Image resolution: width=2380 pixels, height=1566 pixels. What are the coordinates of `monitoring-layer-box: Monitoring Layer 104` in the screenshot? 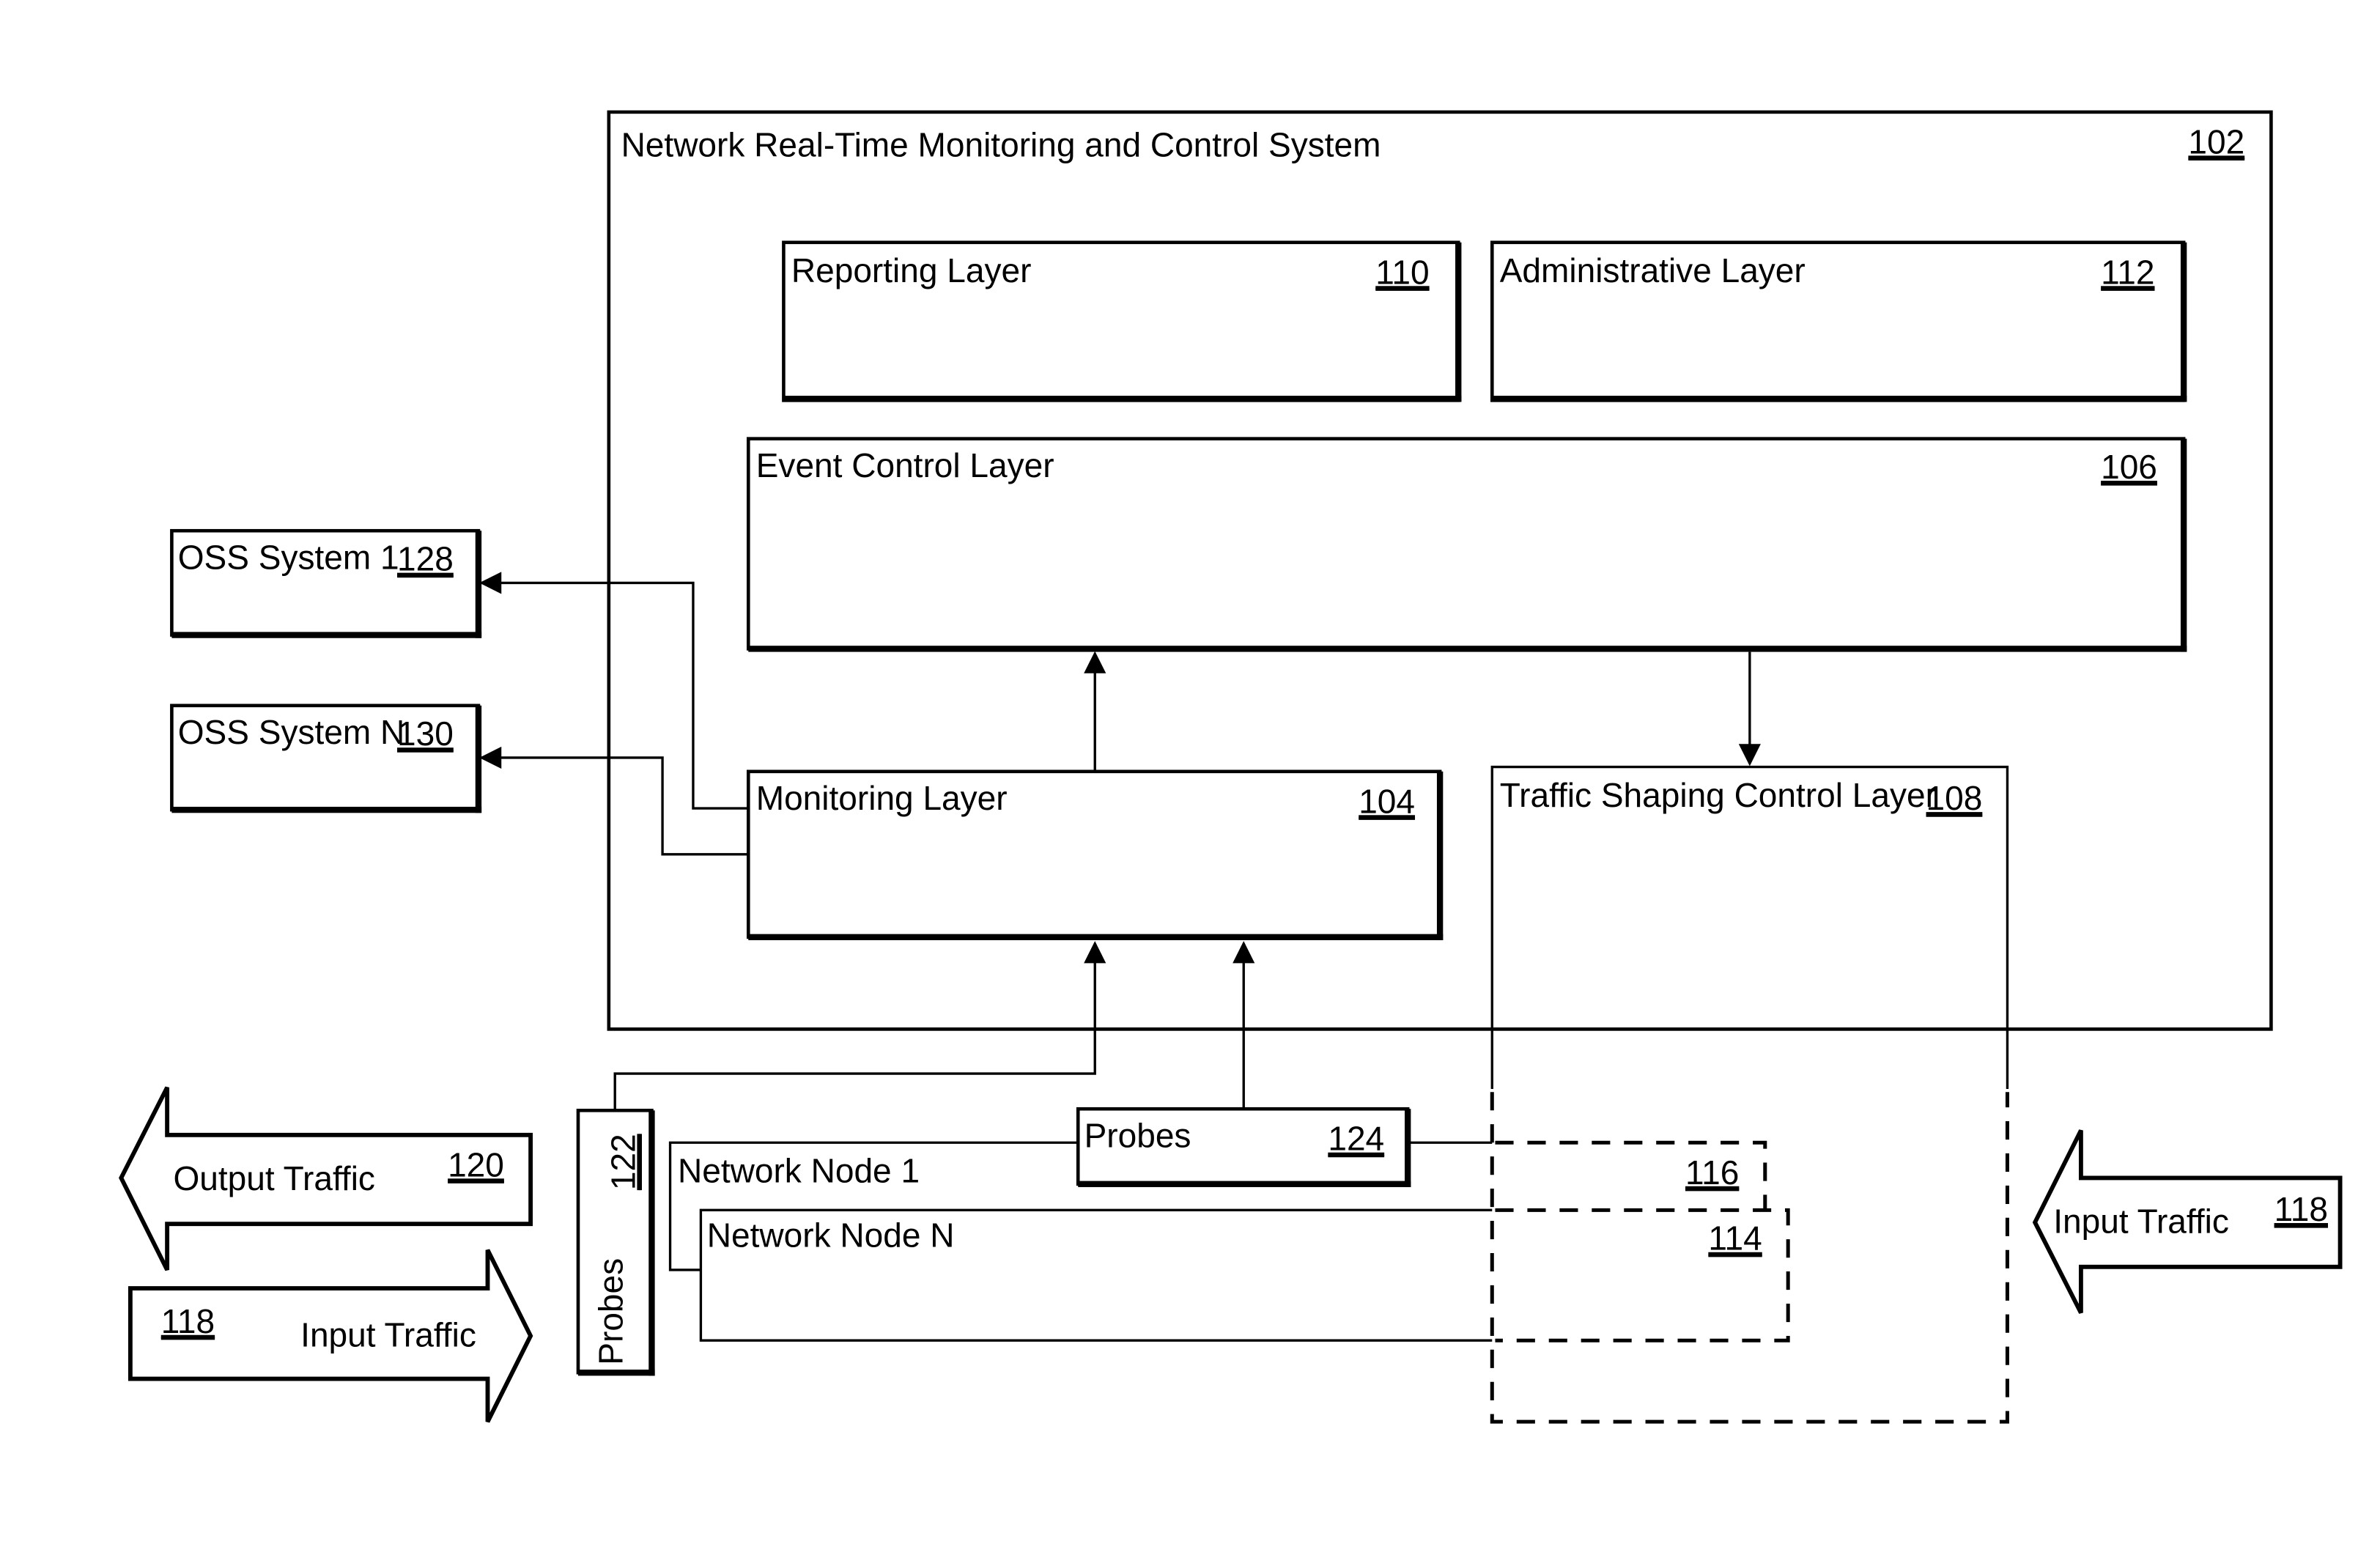 It's located at (1095, 855).